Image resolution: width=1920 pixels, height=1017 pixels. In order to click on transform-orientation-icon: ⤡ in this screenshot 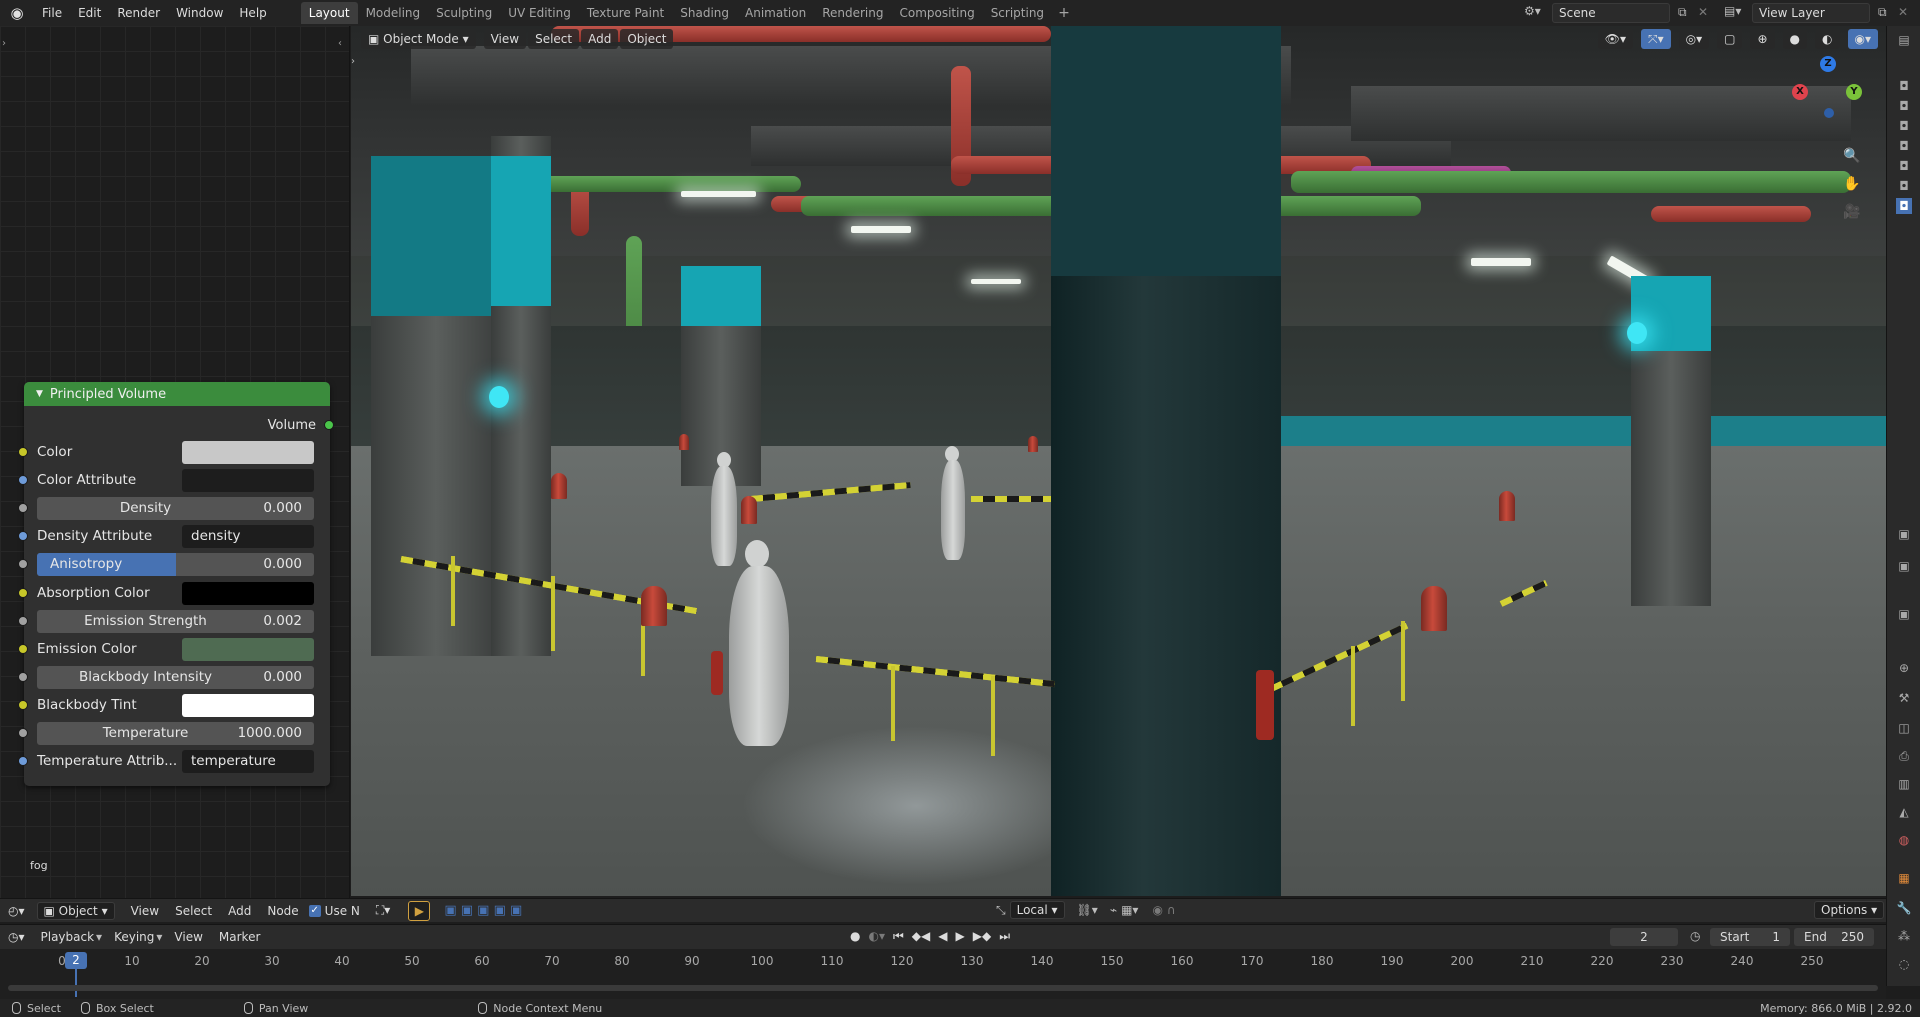, I will do `click(1001, 910)`.